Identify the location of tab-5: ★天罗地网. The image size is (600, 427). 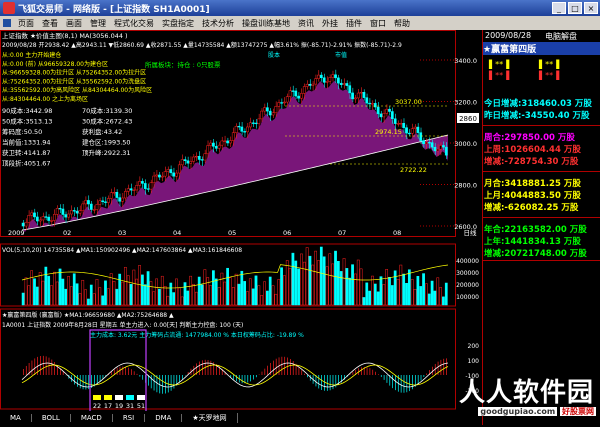
(210, 418).